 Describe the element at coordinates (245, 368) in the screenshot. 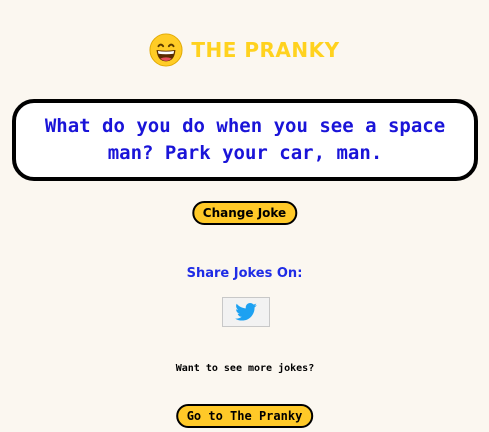

I see `more-jokes-prompt: Want to see more jokes?` at that location.